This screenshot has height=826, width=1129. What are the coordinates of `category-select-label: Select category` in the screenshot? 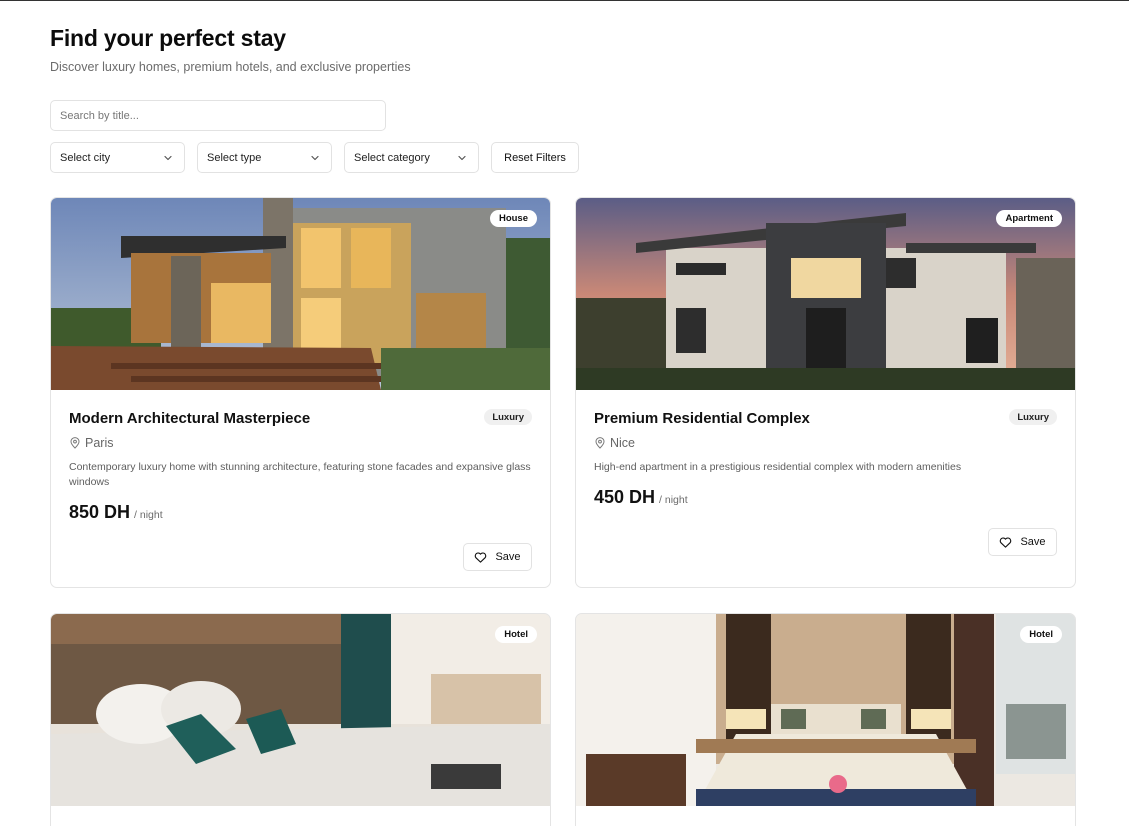 It's located at (392, 157).